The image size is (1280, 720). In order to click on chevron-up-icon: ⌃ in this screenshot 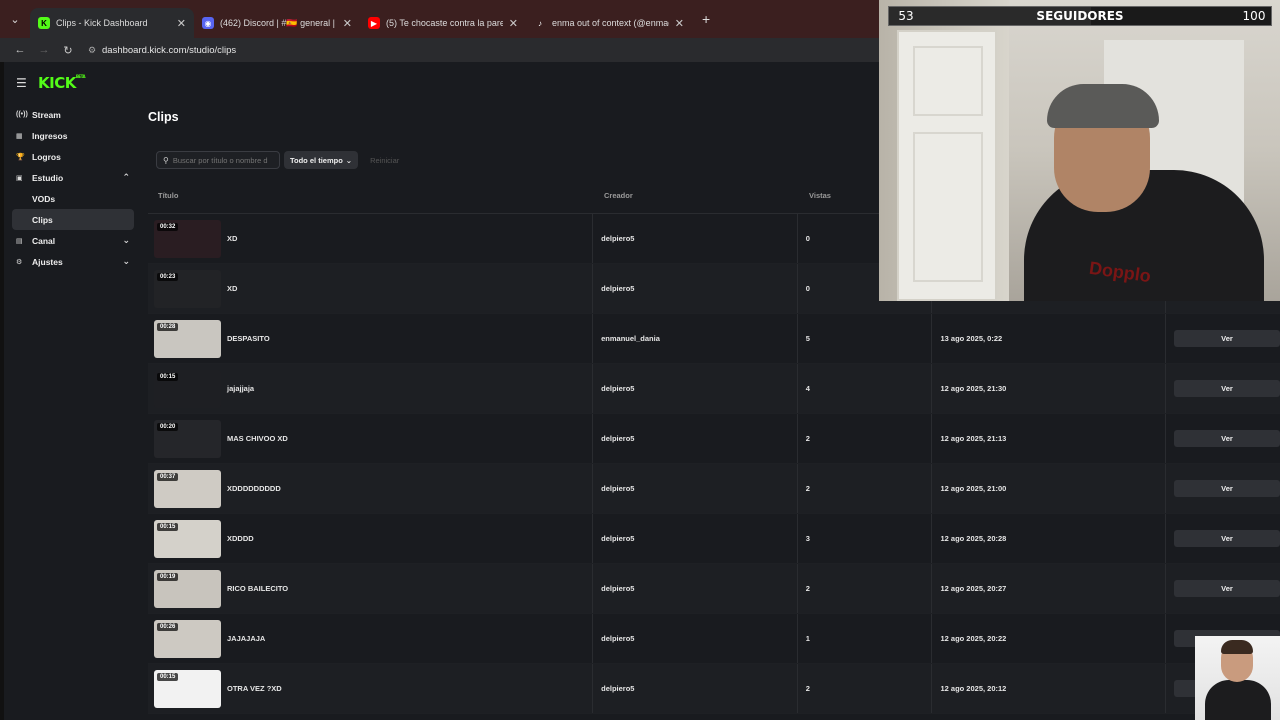, I will do `click(126, 177)`.